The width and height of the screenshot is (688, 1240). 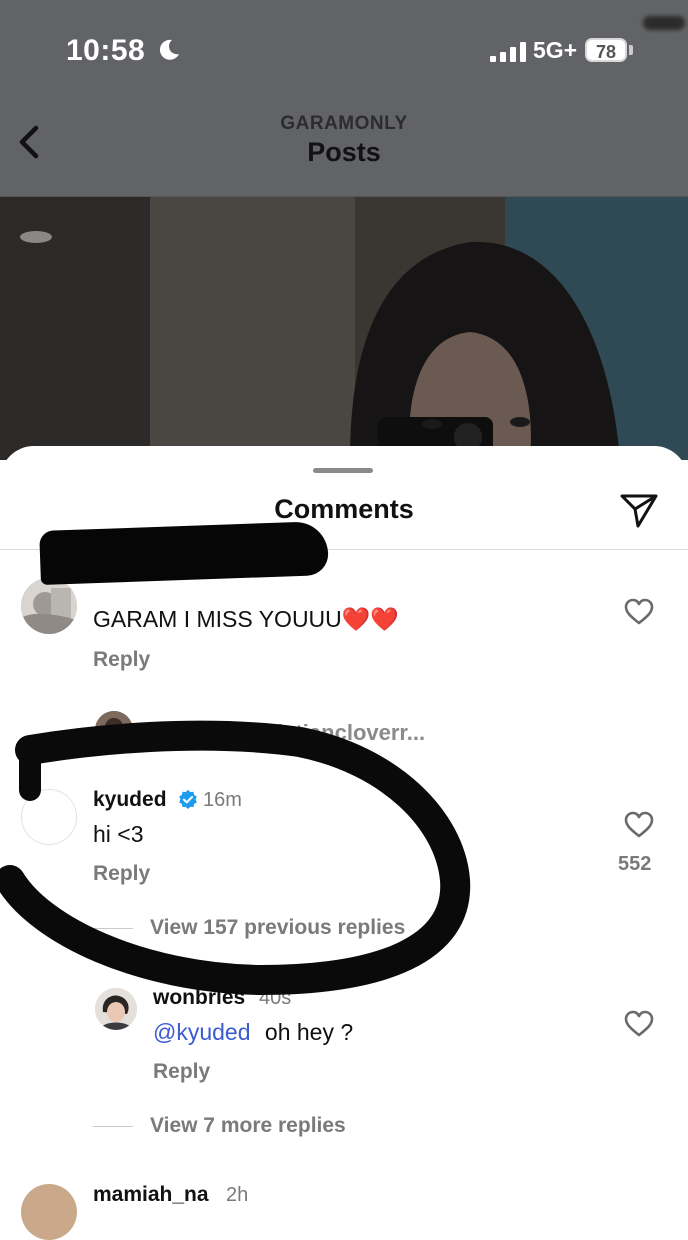 I want to click on header-username: GARAMONLY, so click(x=344, y=123).